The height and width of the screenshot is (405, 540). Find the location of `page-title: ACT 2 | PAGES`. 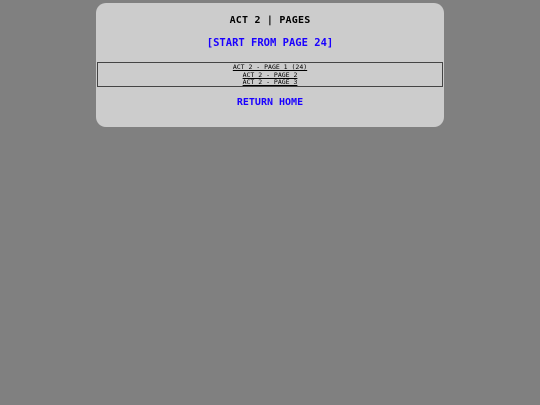

page-title: ACT 2 | PAGES is located at coordinates (270, 20).